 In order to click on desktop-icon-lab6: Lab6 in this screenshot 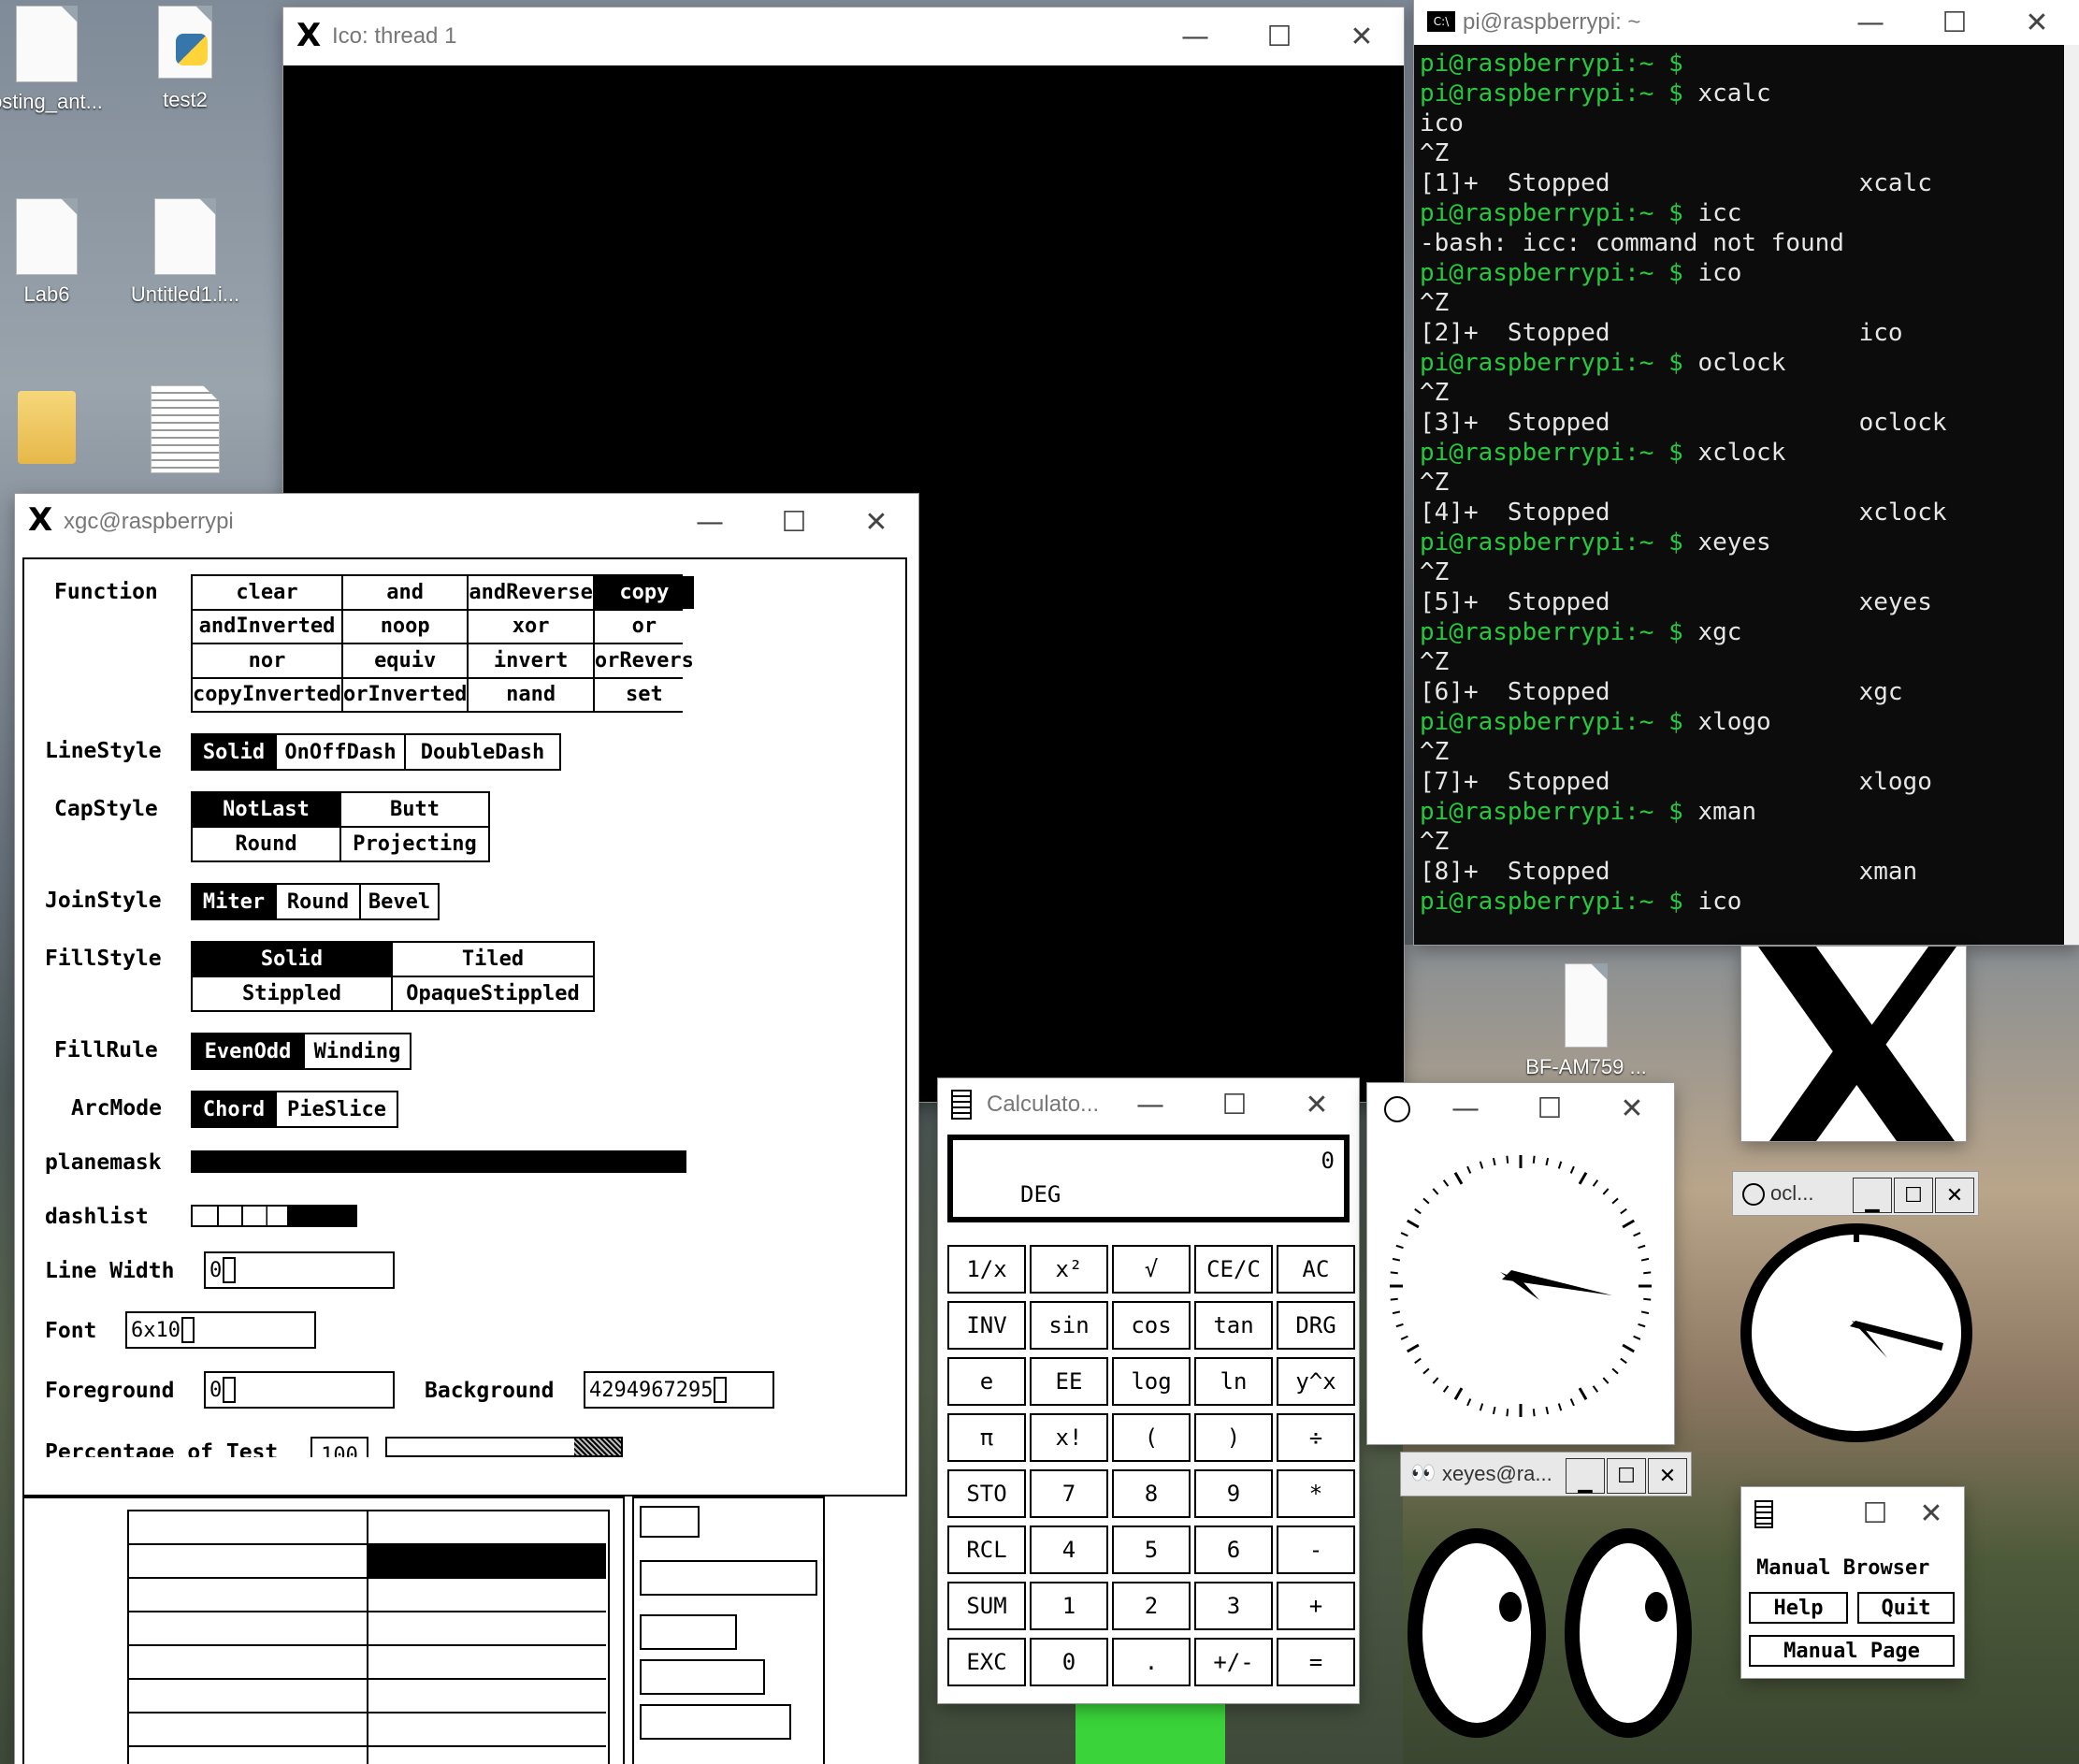, I will do `click(56, 252)`.